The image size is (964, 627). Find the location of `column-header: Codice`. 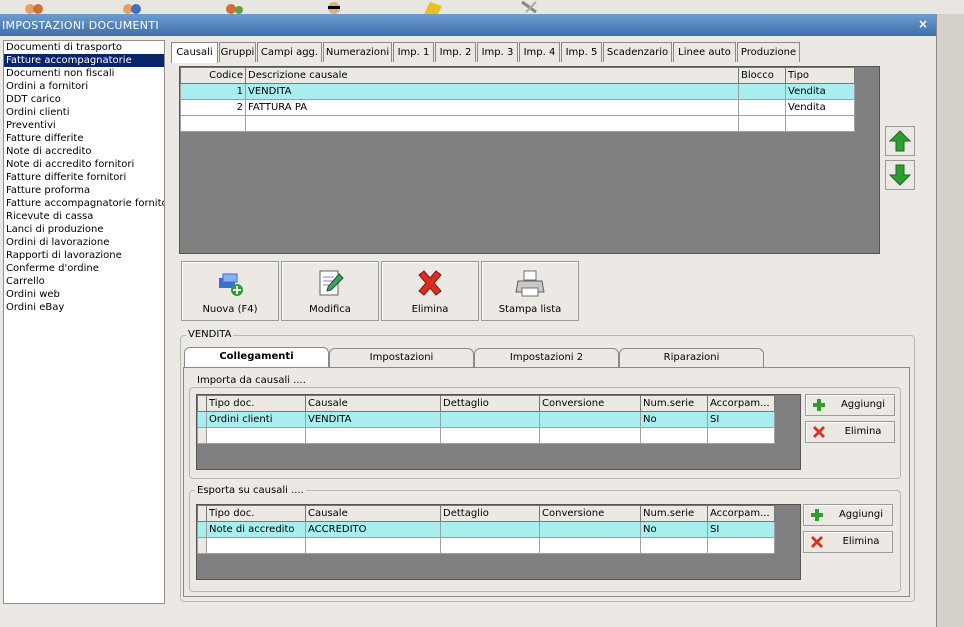

column-header: Codice is located at coordinates (213, 75).